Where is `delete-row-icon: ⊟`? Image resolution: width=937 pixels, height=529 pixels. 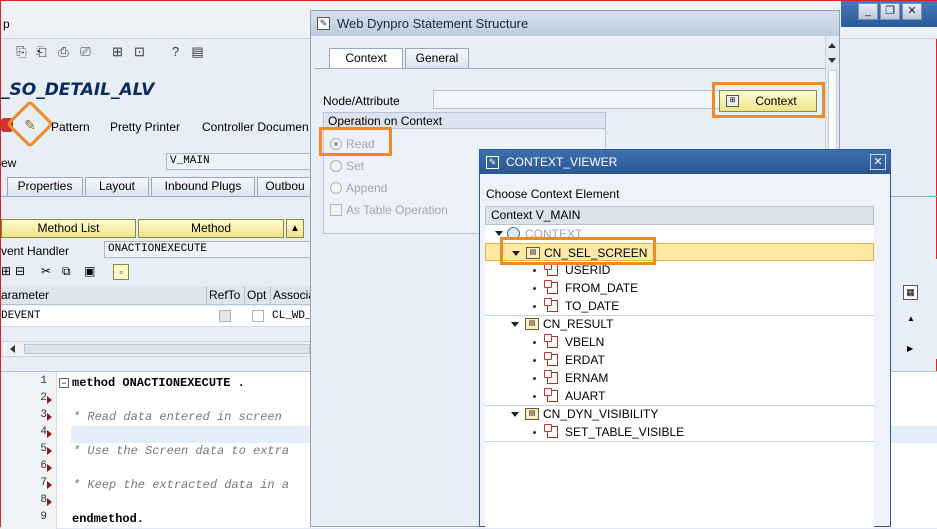 delete-row-icon: ⊟ is located at coordinates (20, 271).